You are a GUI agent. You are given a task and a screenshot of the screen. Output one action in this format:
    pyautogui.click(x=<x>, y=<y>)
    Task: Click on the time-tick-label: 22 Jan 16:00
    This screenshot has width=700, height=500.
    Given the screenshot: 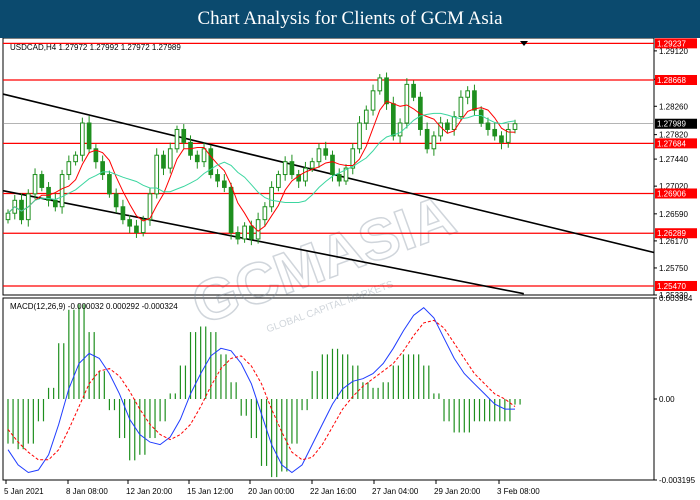 What is the action you would take?
    pyautogui.click(x=333, y=491)
    